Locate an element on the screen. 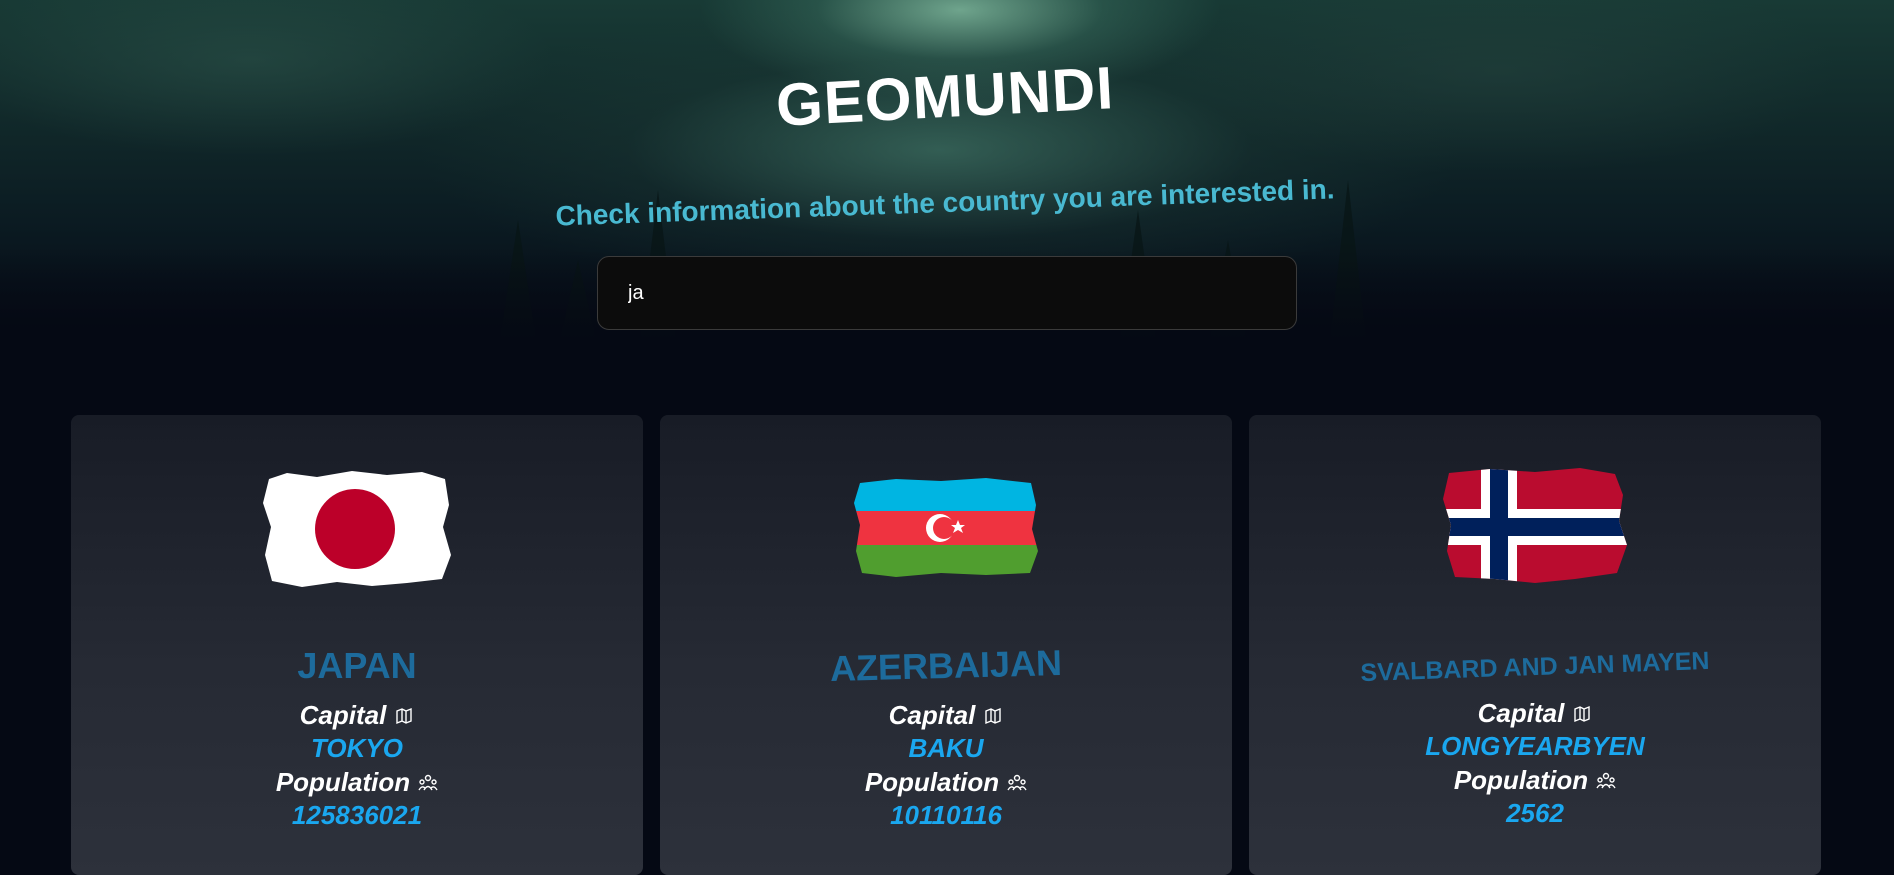  population-value: 2562 is located at coordinates (1535, 813).